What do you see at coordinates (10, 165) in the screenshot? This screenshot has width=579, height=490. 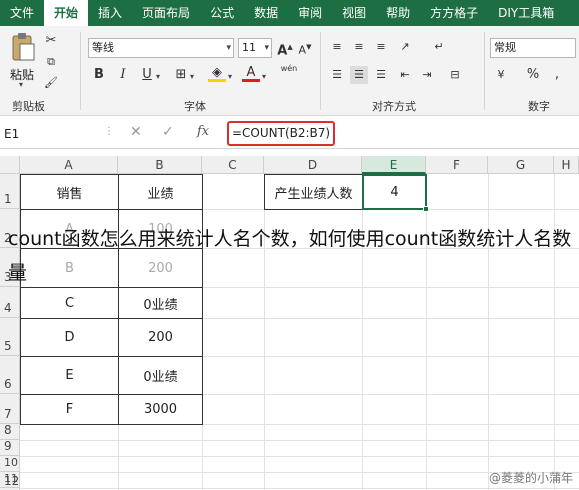 I see `select-all-corner` at bounding box center [10, 165].